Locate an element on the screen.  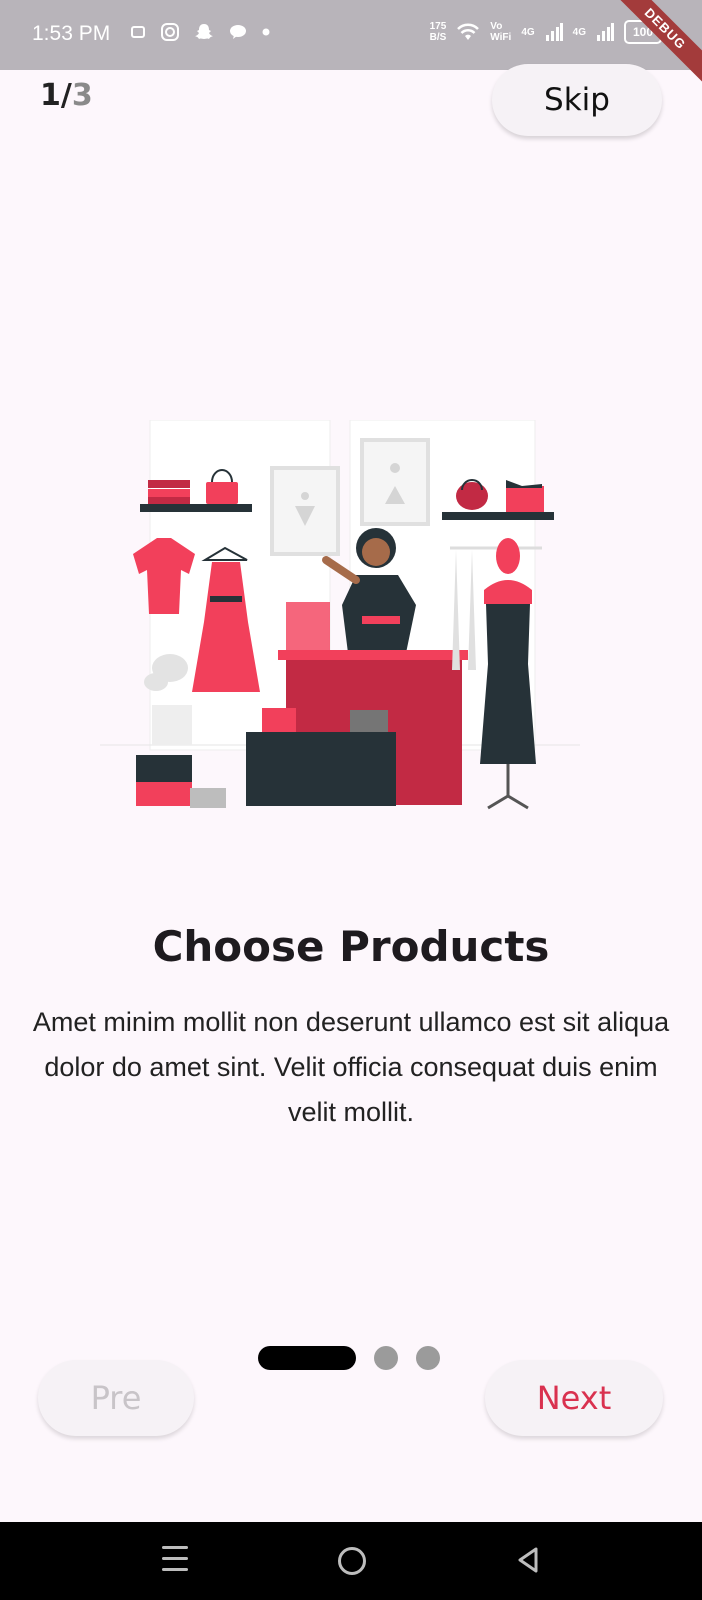
wifi-icon is located at coordinates (468, 31).